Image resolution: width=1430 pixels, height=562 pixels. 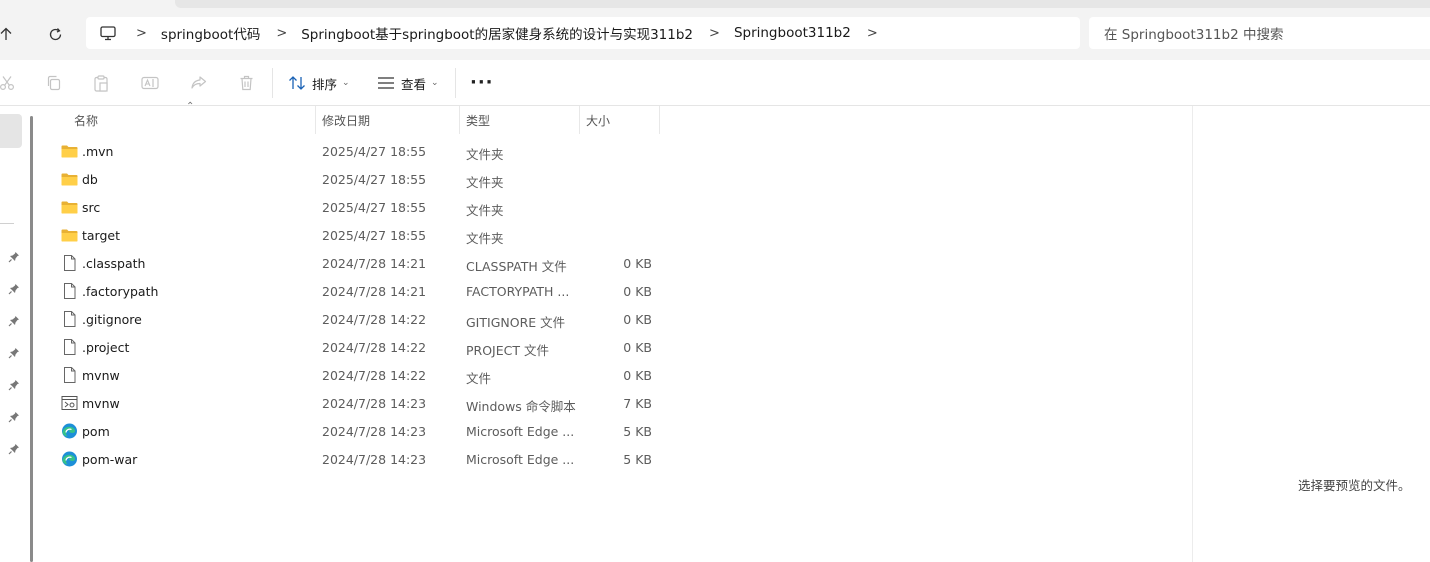 I want to click on sort-label: 排序, so click(x=325, y=84).